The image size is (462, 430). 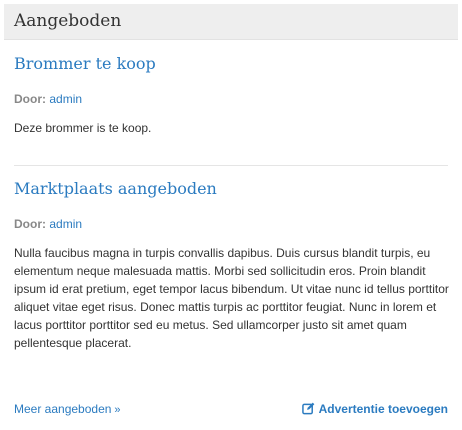 What do you see at coordinates (63, 409) in the screenshot?
I see `more-offered-label: Meer aangeboden` at bounding box center [63, 409].